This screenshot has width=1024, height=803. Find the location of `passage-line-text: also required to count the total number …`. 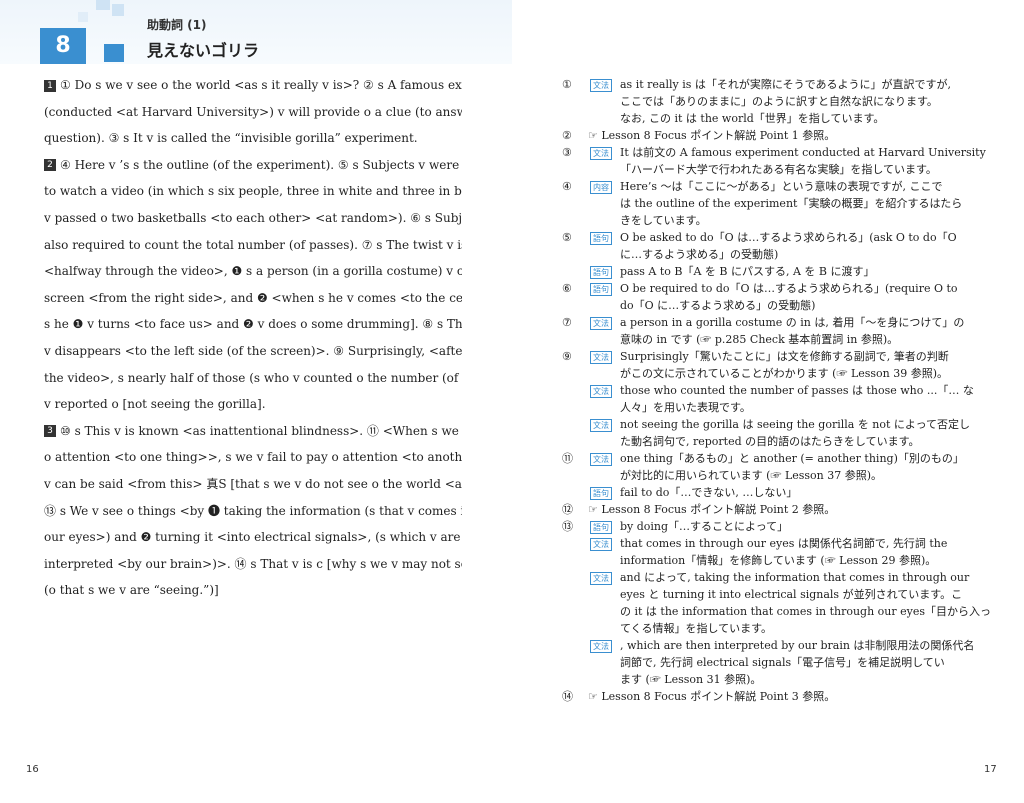

passage-line-text: also required to count the total number … is located at coordinates (253, 244).